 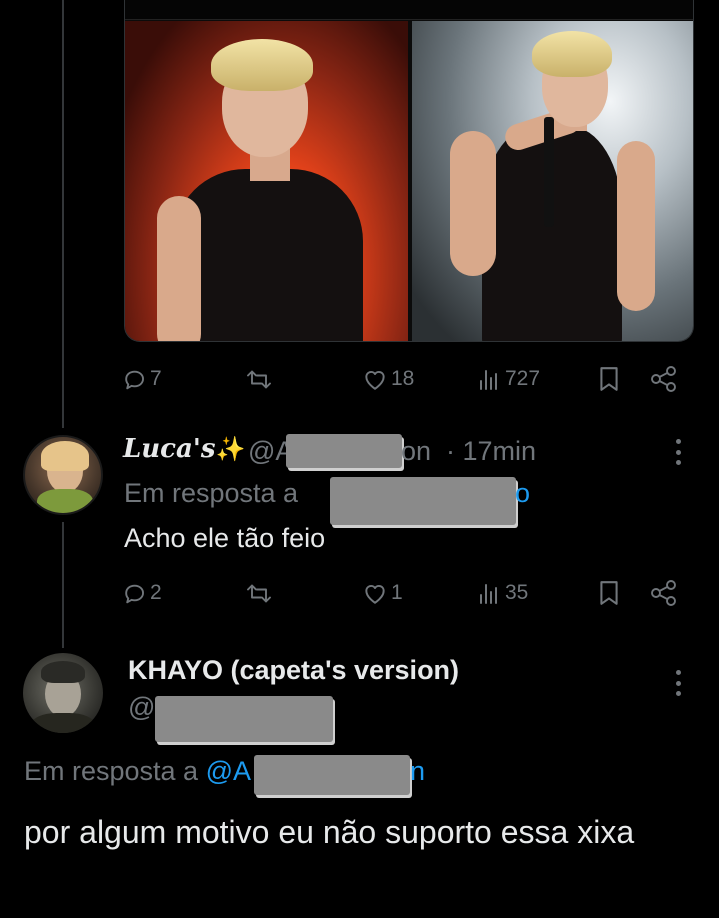 What do you see at coordinates (230, 448) in the screenshot?
I see `sparkles-icon: ✨` at bounding box center [230, 448].